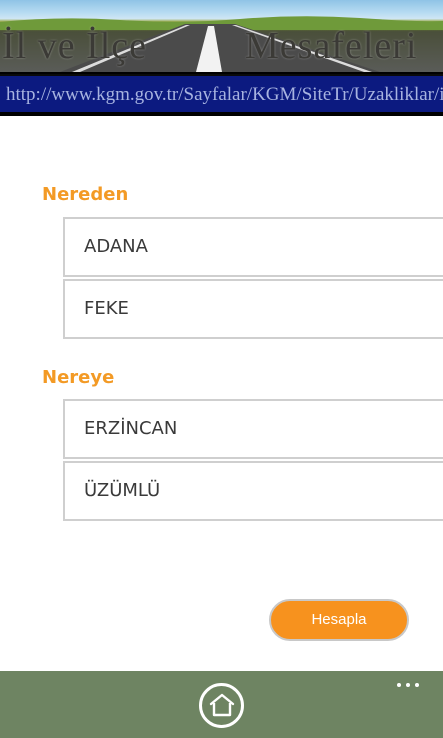 The height and width of the screenshot is (738, 443). What do you see at coordinates (253, 429) in the screenshot?
I see `to-city-select: ERZİNCAN` at bounding box center [253, 429].